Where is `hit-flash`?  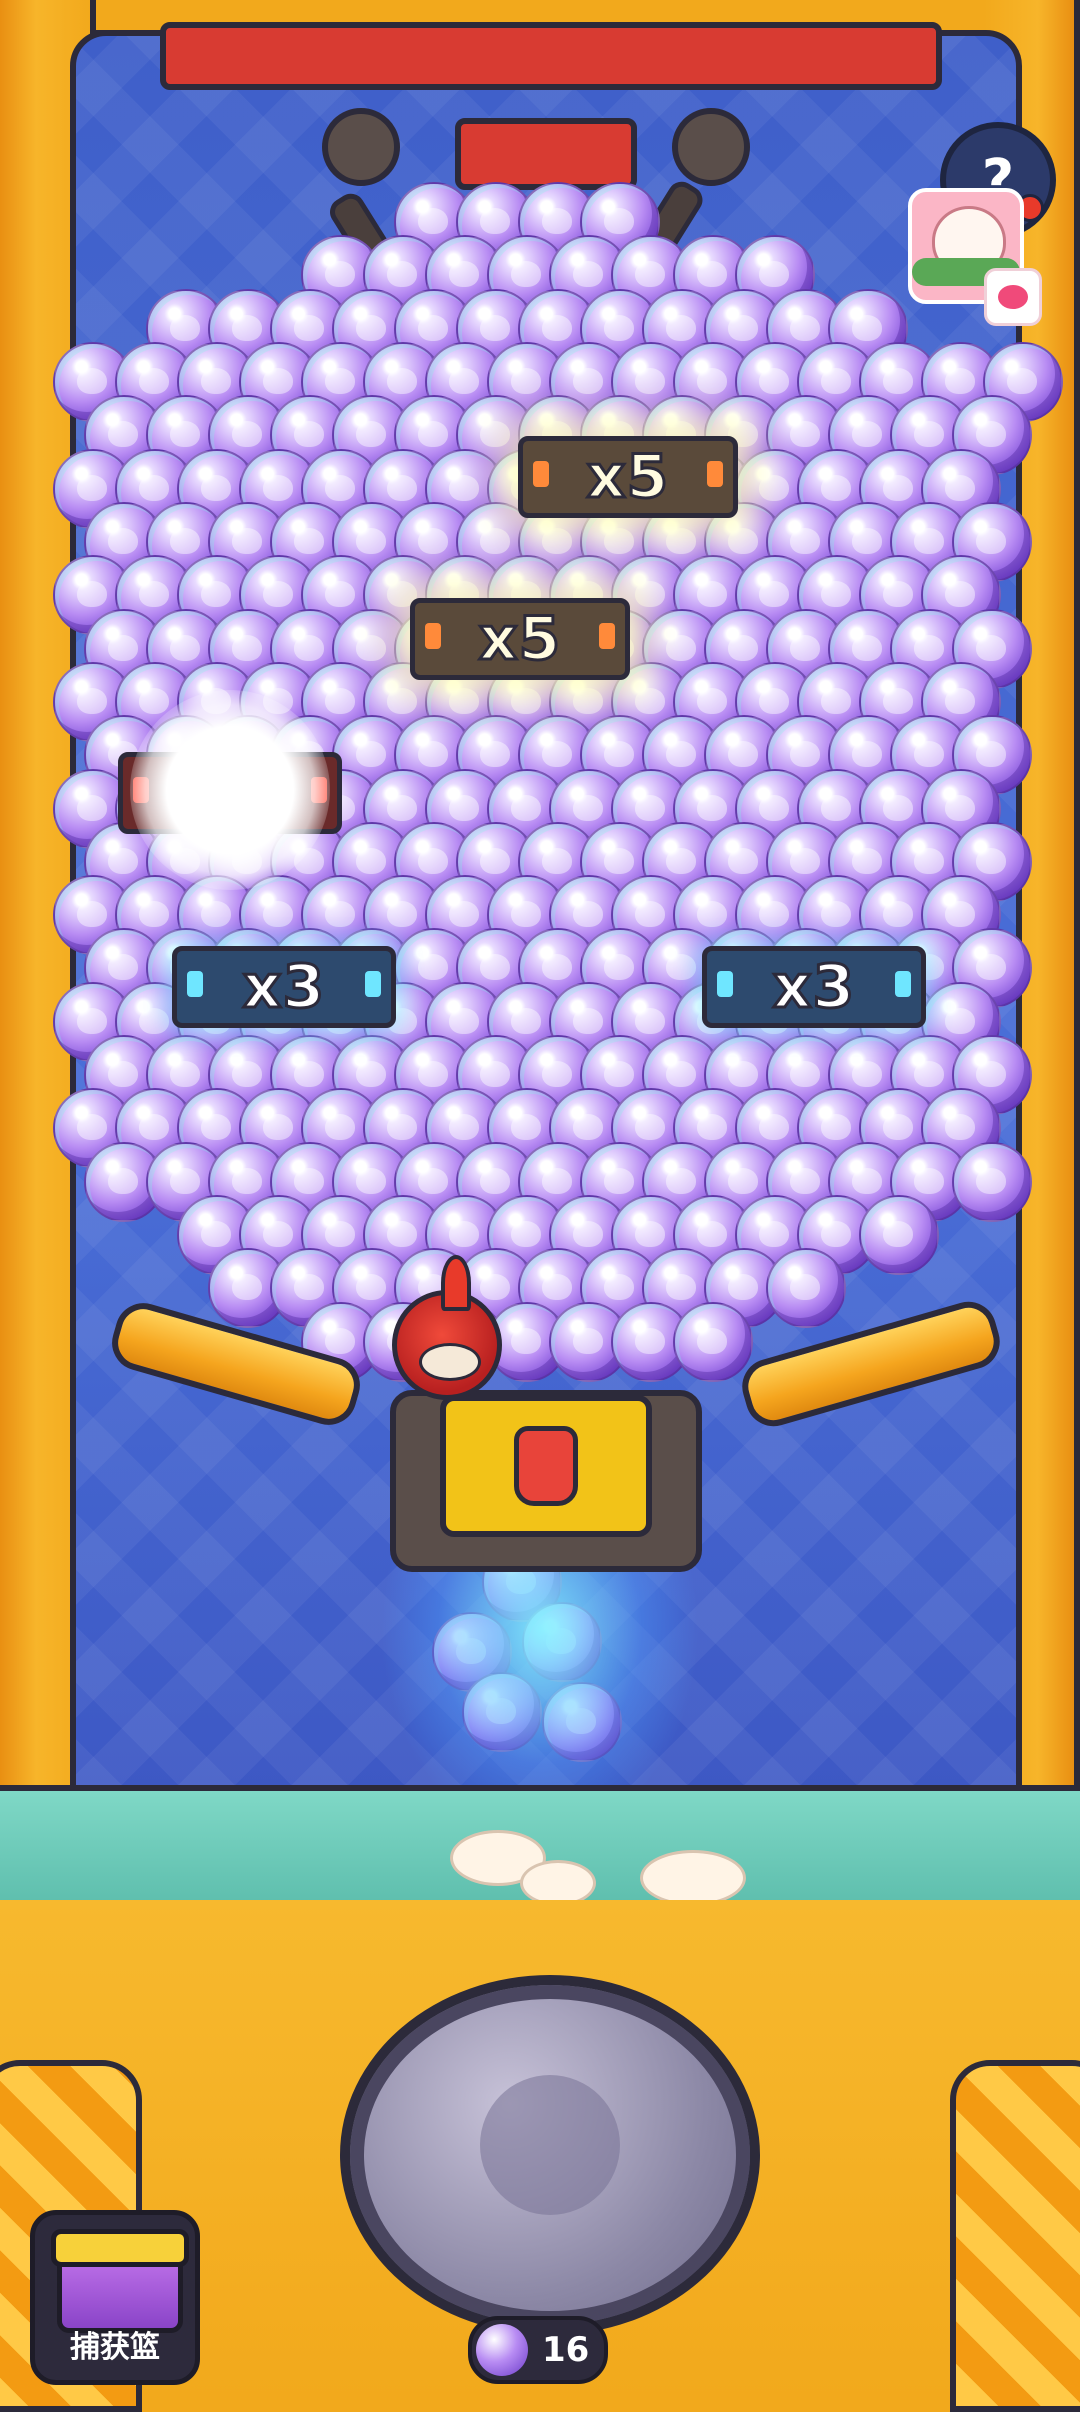
hit-flash is located at coordinates (230, 790).